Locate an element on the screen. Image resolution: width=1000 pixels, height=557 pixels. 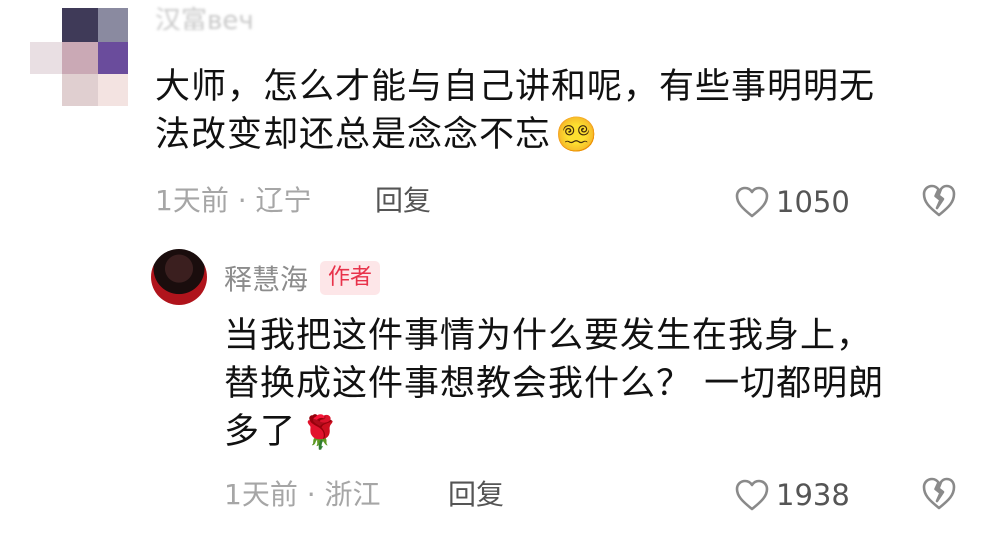
rose-emoji: 🌹 is located at coordinates (320, 432).